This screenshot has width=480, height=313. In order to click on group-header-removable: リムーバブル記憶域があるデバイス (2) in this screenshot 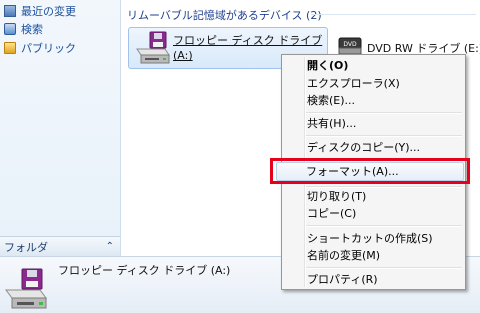, I will do `click(224, 15)`.